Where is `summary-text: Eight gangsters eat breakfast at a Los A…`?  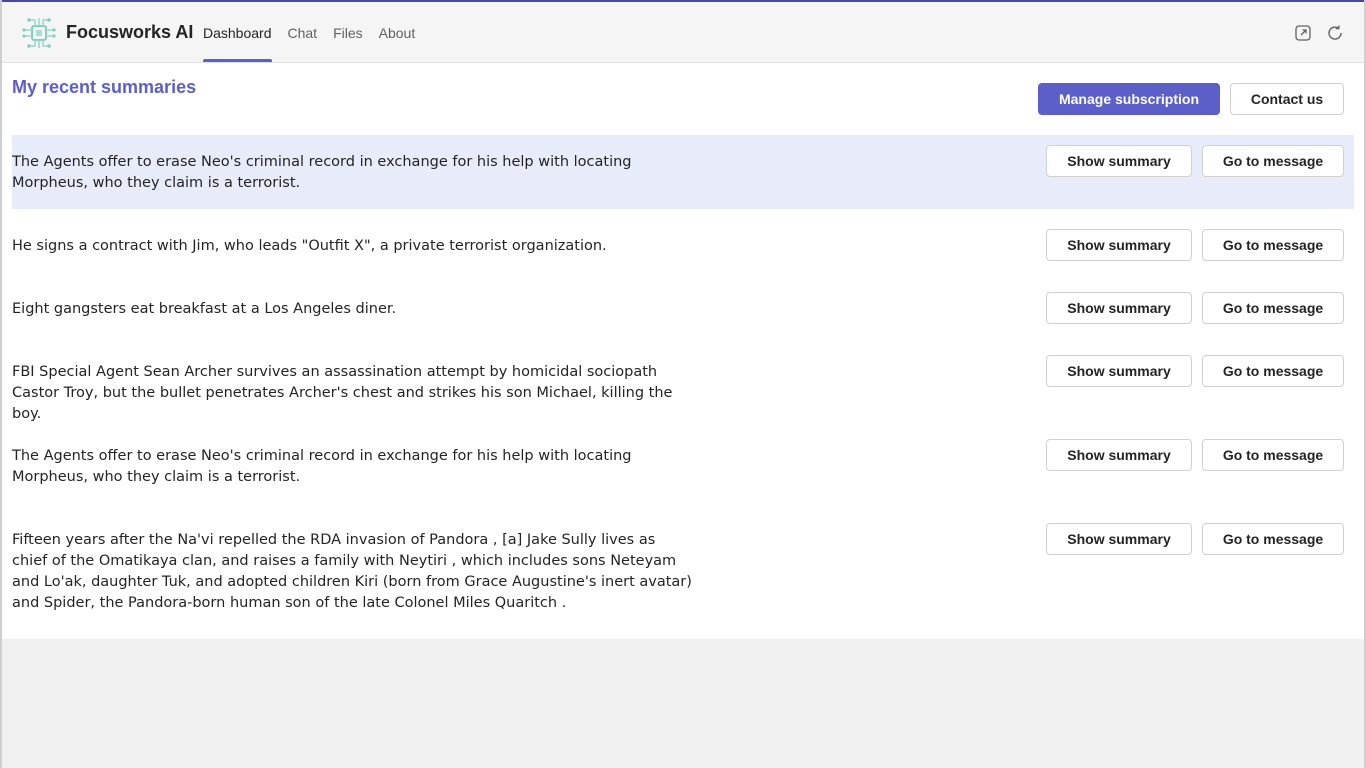 summary-text: Eight gangsters eat breakfast at a Los A… is located at coordinates (204, 309).